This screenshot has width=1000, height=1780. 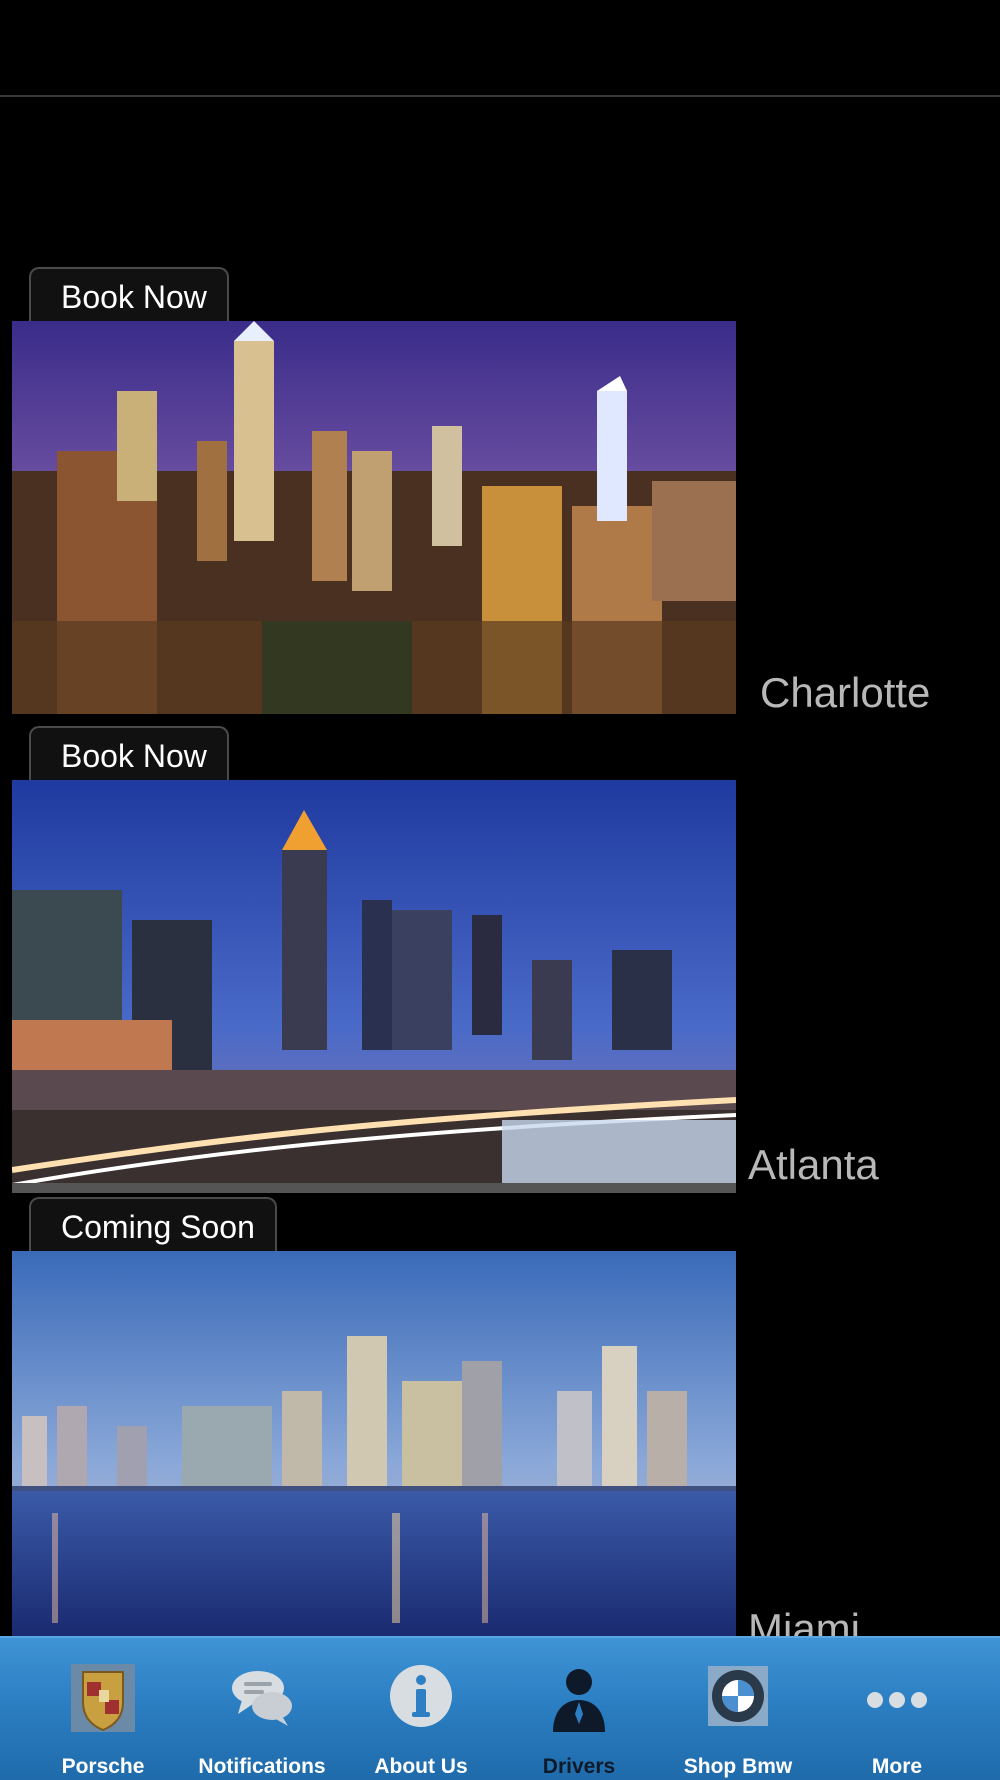 I want to click on info-icon, so click(x=421, y=1698).